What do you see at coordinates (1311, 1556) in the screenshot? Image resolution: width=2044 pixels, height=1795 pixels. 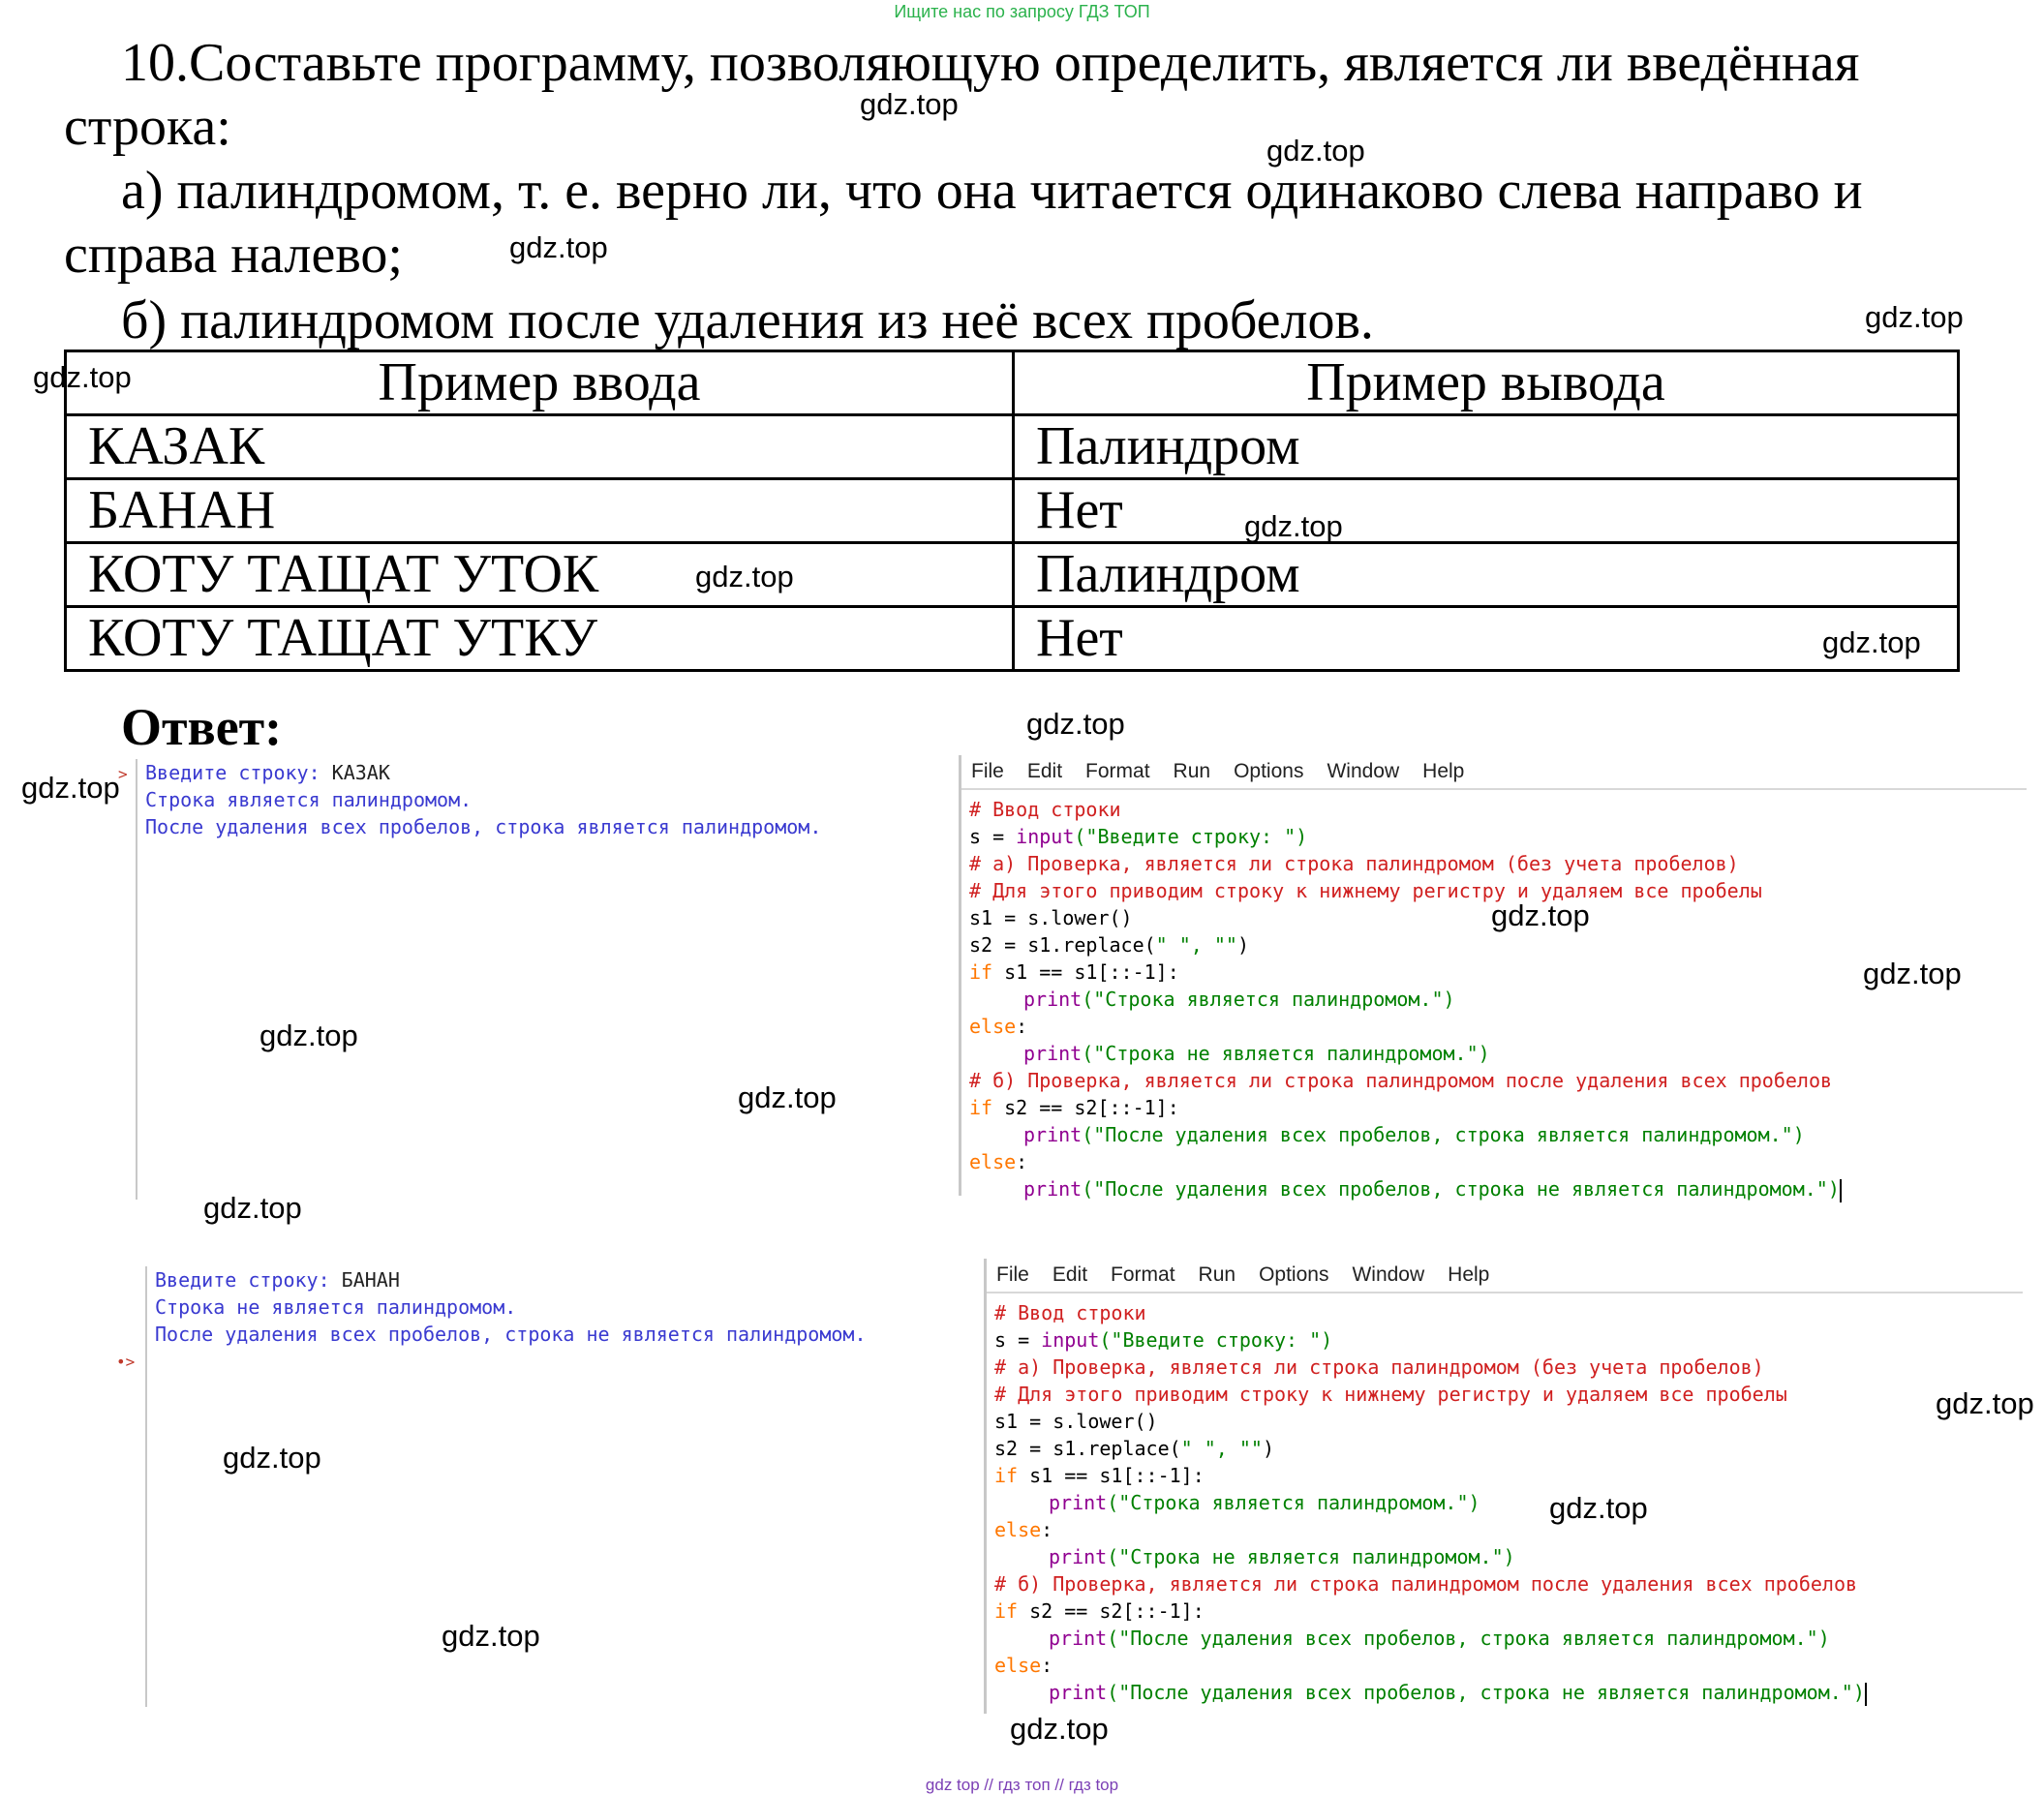 I see `code-token: ("Строка не является палиндромом.")` at bounding box center [1311, 1556].